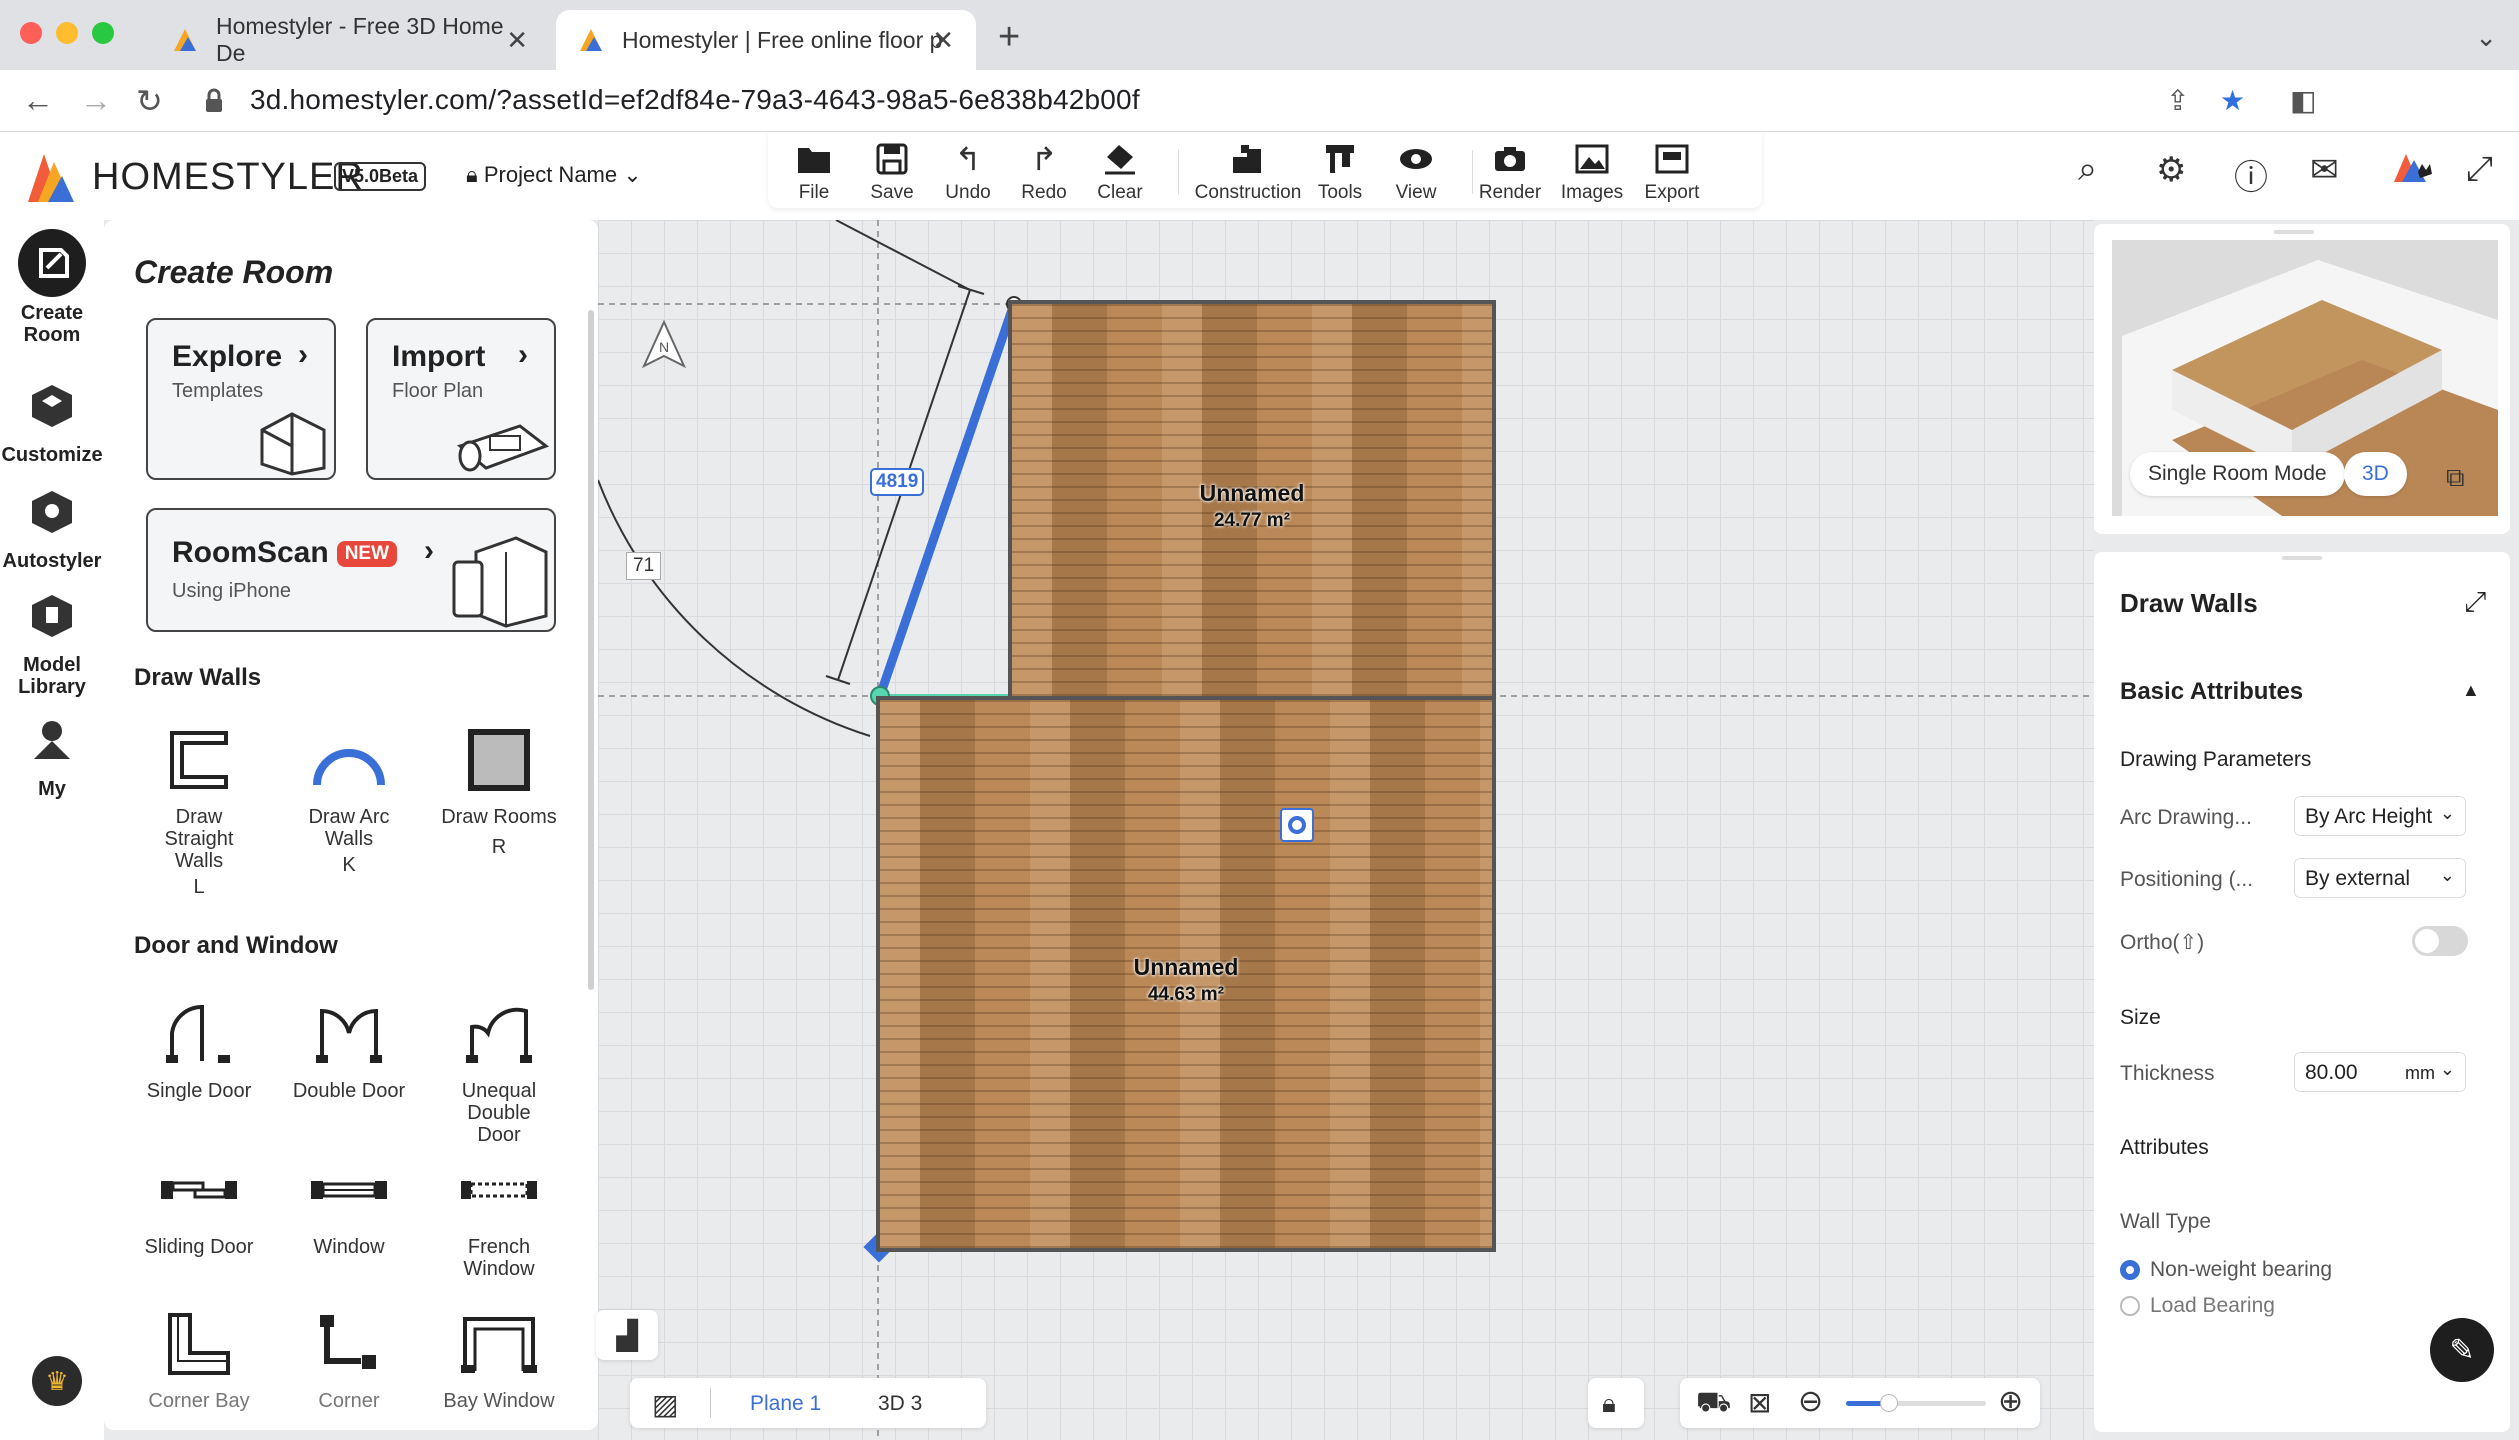  I want to click on double-door-tool: Double Door, so click(349, 1048).